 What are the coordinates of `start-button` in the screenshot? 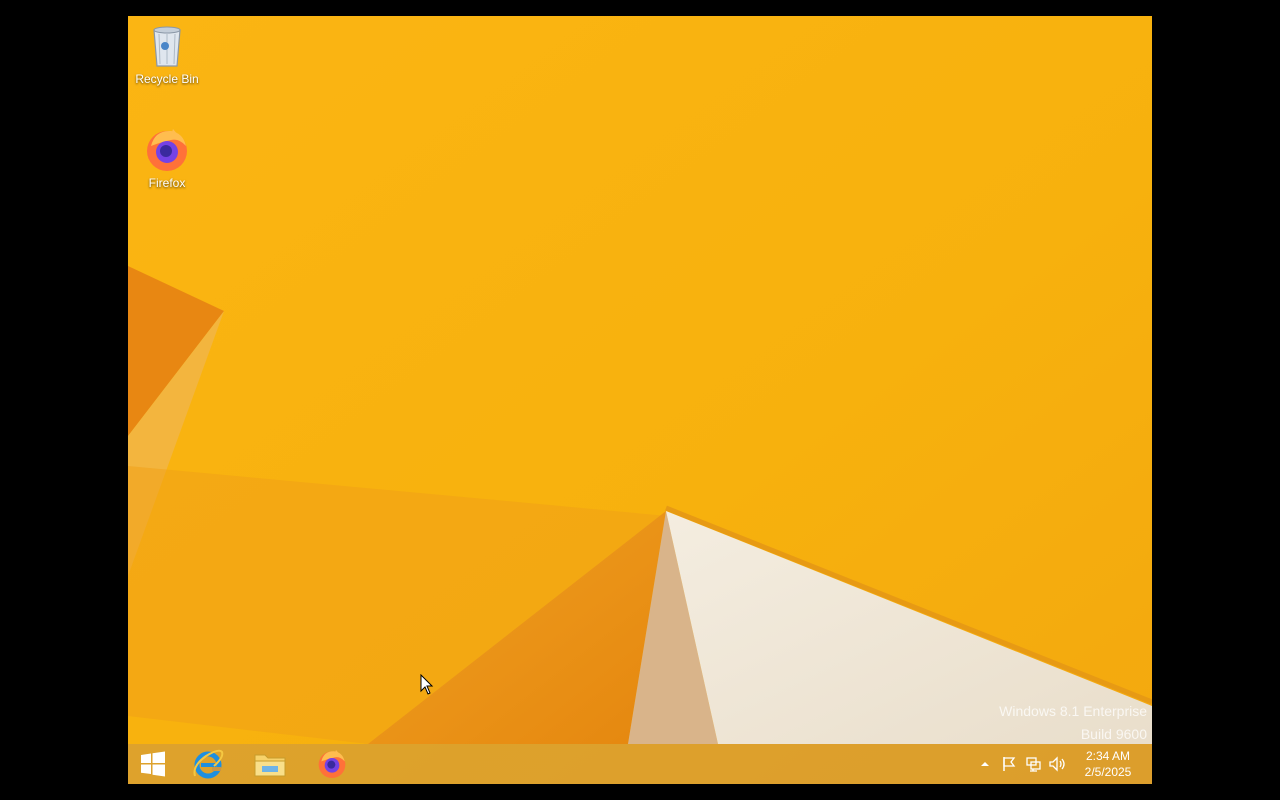 It's located at (153, 764).